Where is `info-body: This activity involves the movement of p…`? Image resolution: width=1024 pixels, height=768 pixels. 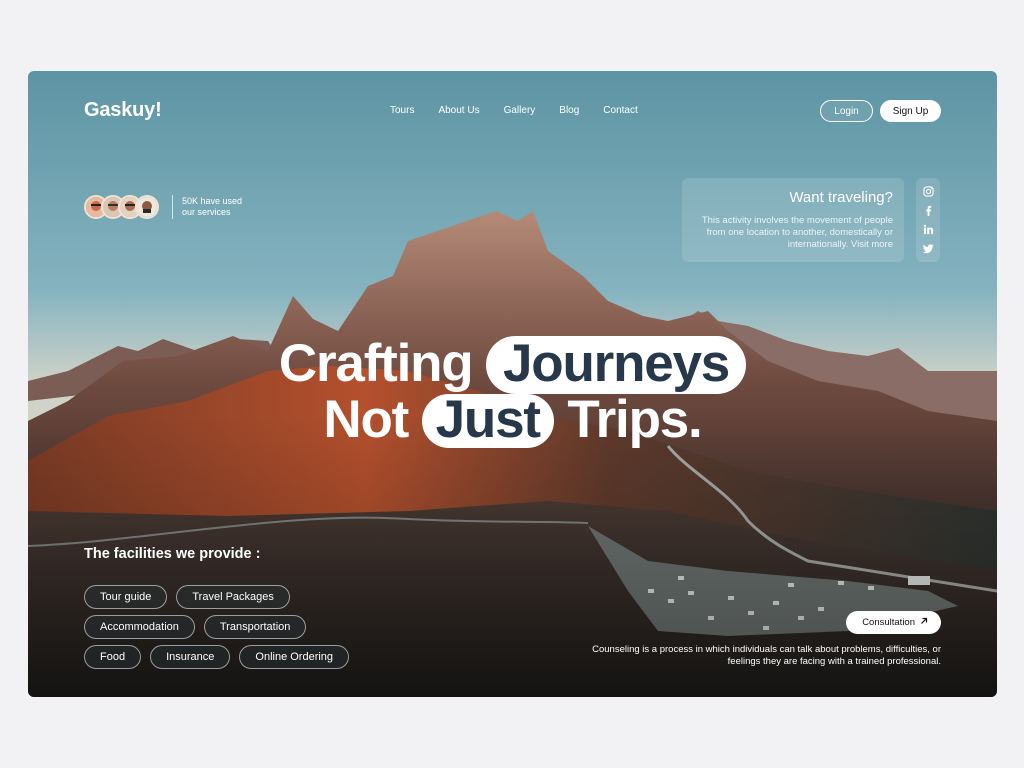 info-body: This activity involves the movement of p… is located at coordinates (793, 233).